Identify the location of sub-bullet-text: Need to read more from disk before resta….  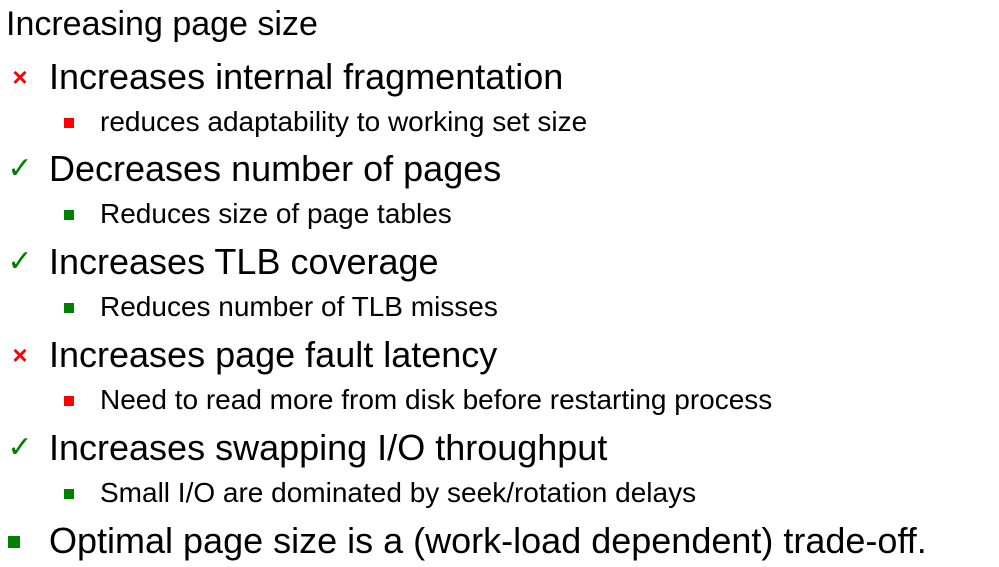
(436, 399).